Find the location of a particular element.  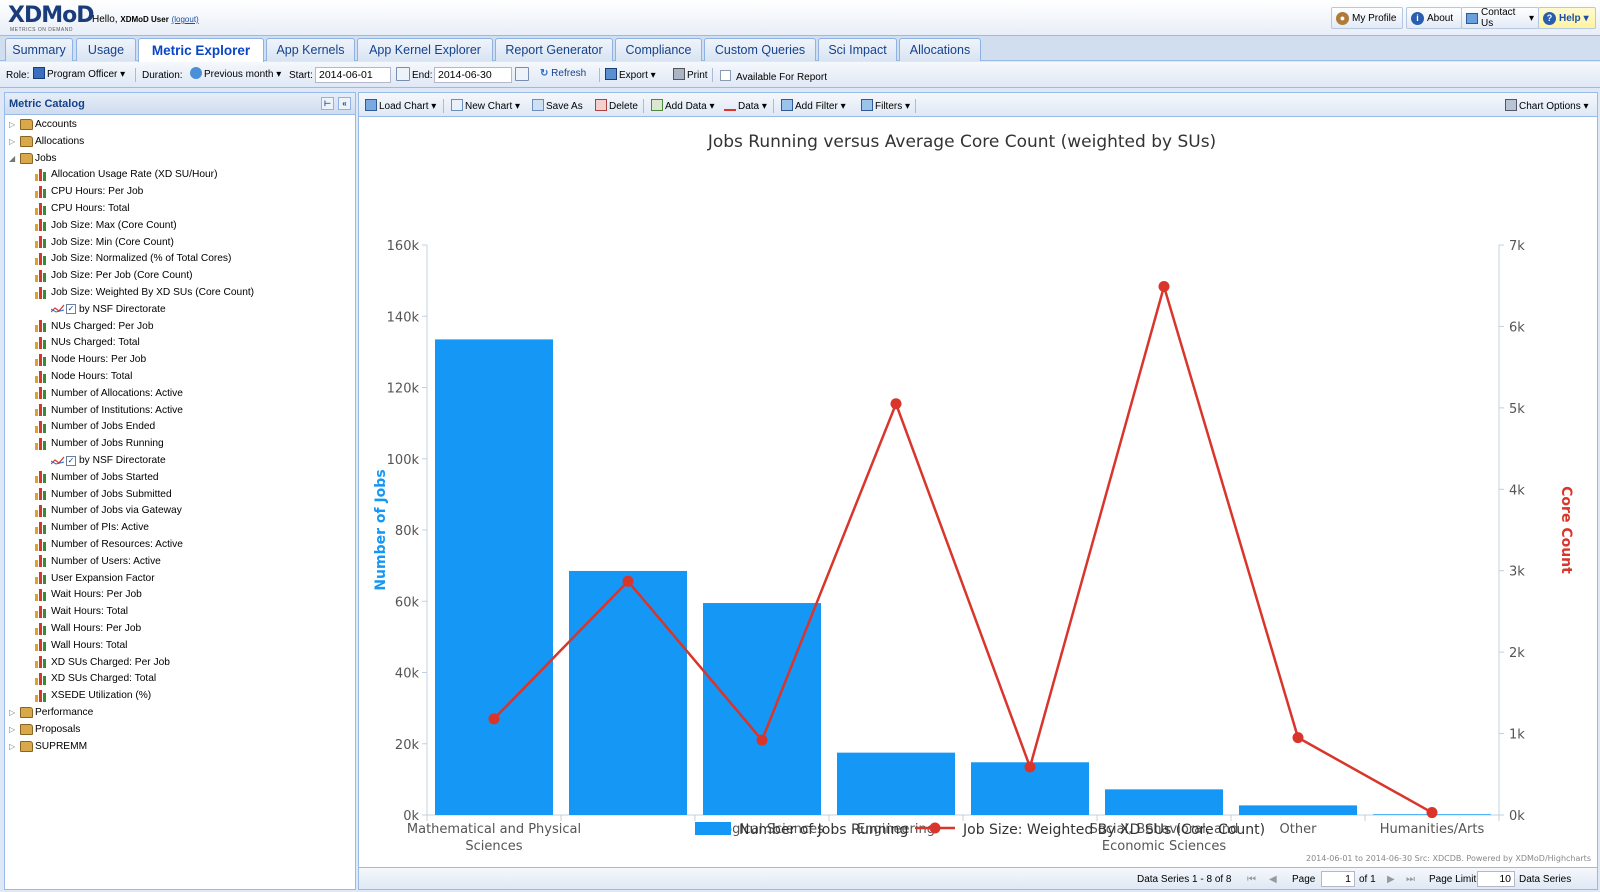

tree-metric-item: Number of PIs: Active is located at coordinates (92, 527).